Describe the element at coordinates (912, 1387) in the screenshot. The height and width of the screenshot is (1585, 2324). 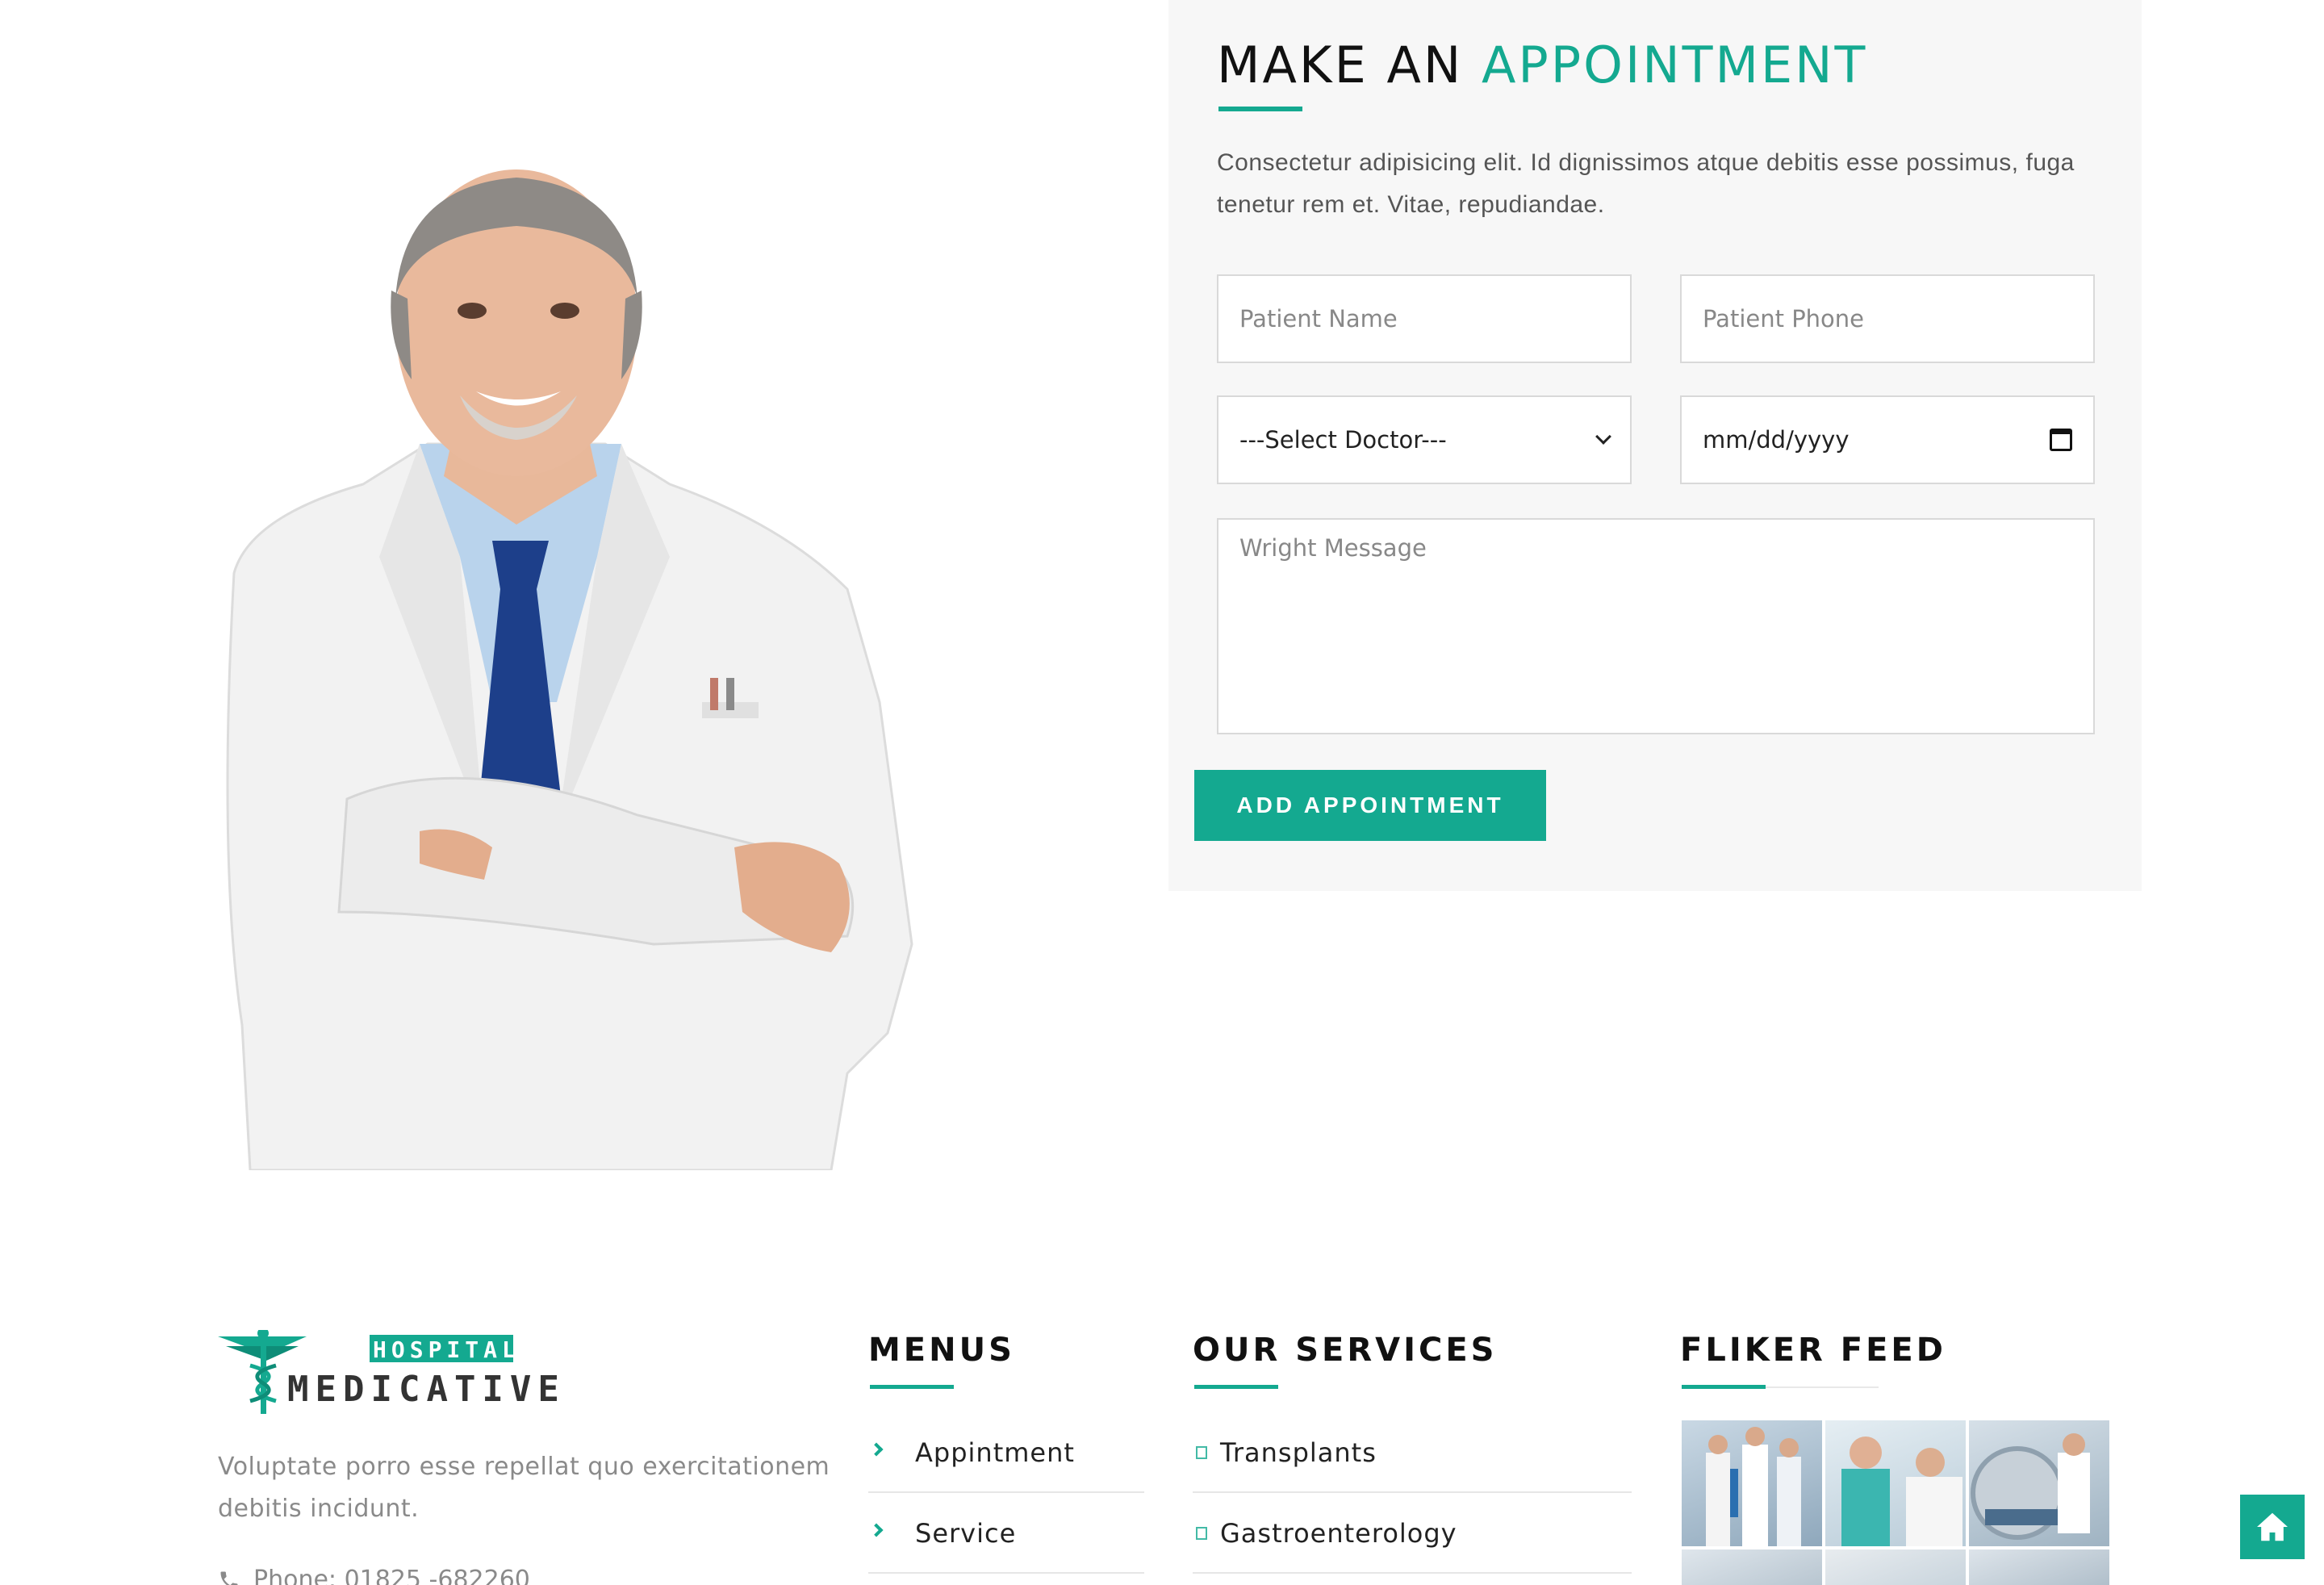
I see `menus-underline` at that location.